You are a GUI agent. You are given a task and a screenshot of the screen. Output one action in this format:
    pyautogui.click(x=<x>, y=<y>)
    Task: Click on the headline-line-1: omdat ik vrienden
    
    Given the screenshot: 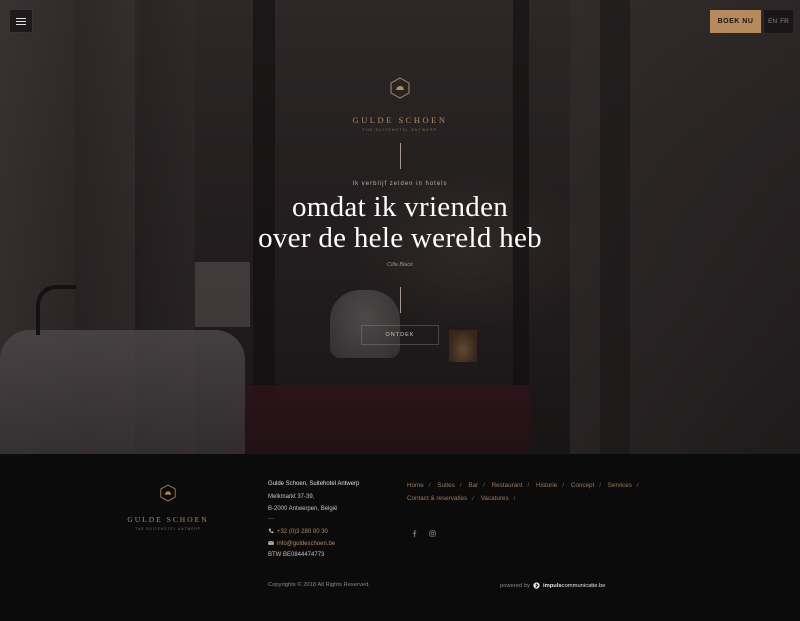 What is the action you would take?
    pyautogui.click(x=400, y=207)
    